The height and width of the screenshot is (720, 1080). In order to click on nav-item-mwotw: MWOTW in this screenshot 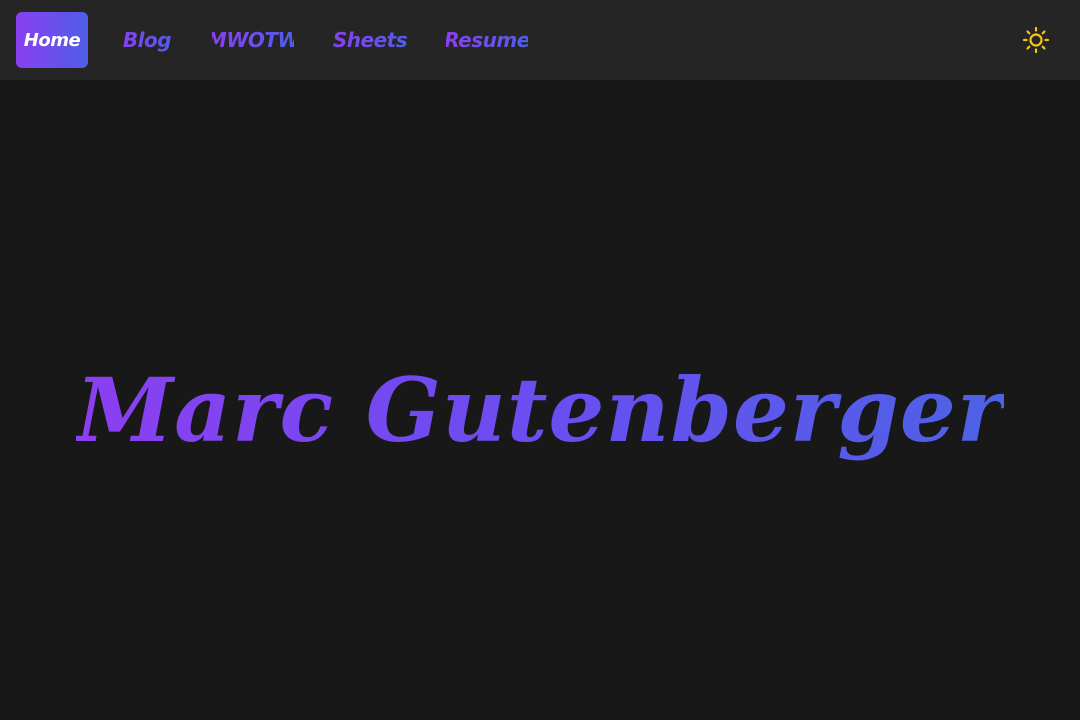, I will do `click(253, 40)`.